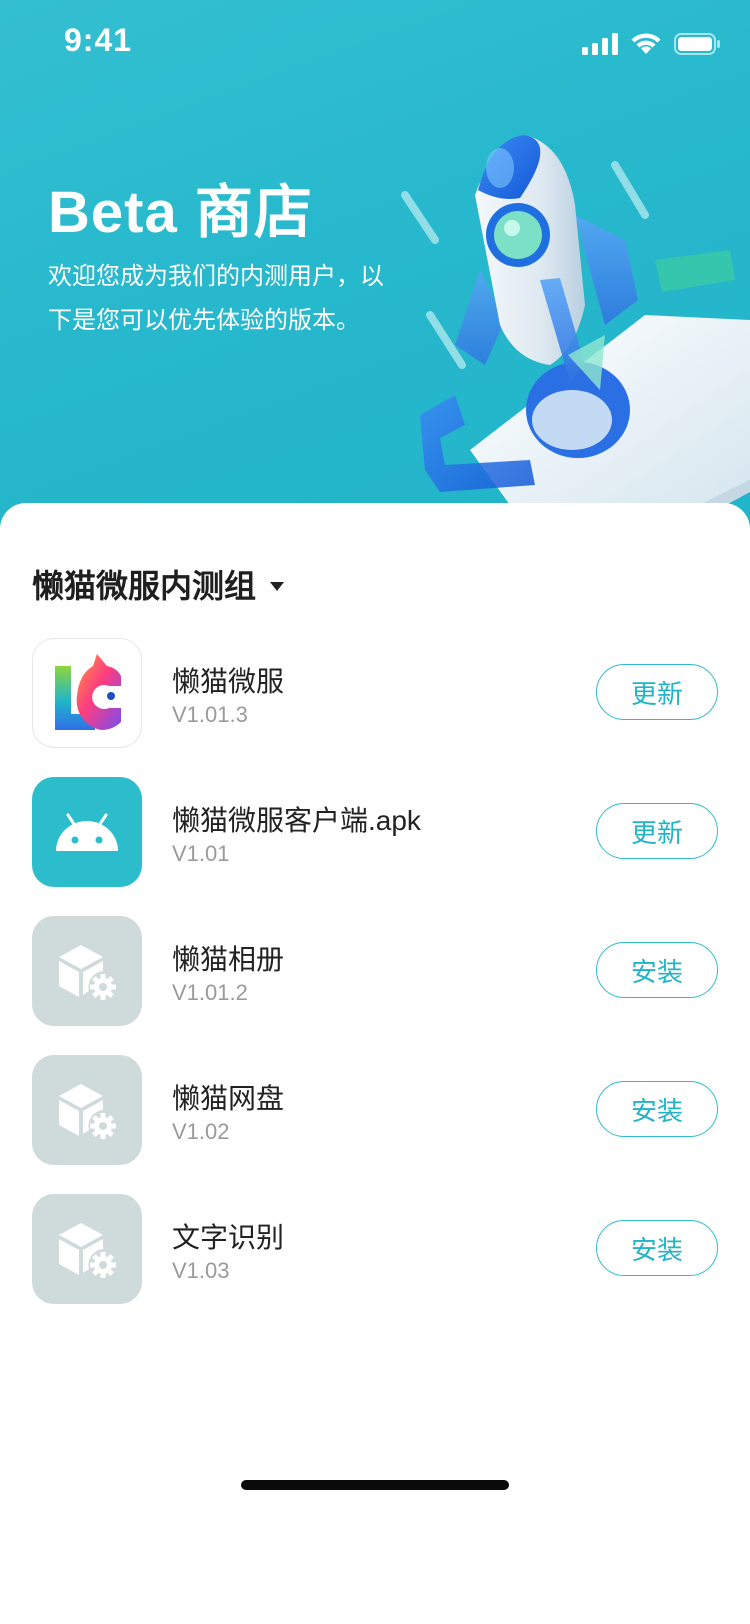 The width and height of the screenshot is (750, 1624). Describe the element at coordinates (210, 714) in the screenshot. I see `app-version: V1.01.3` at that location.